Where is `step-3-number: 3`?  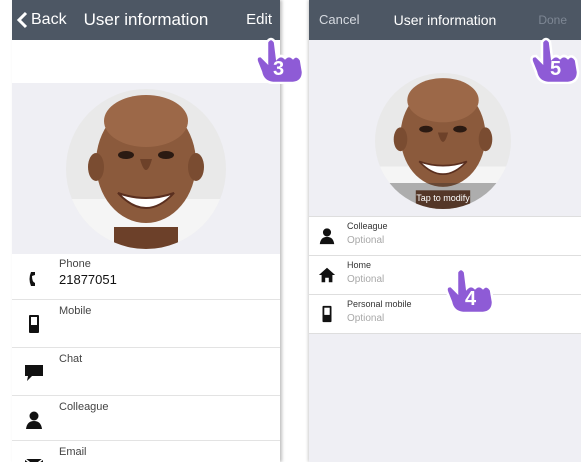
step-3-number: 3 is located at coordinates (279, 69).